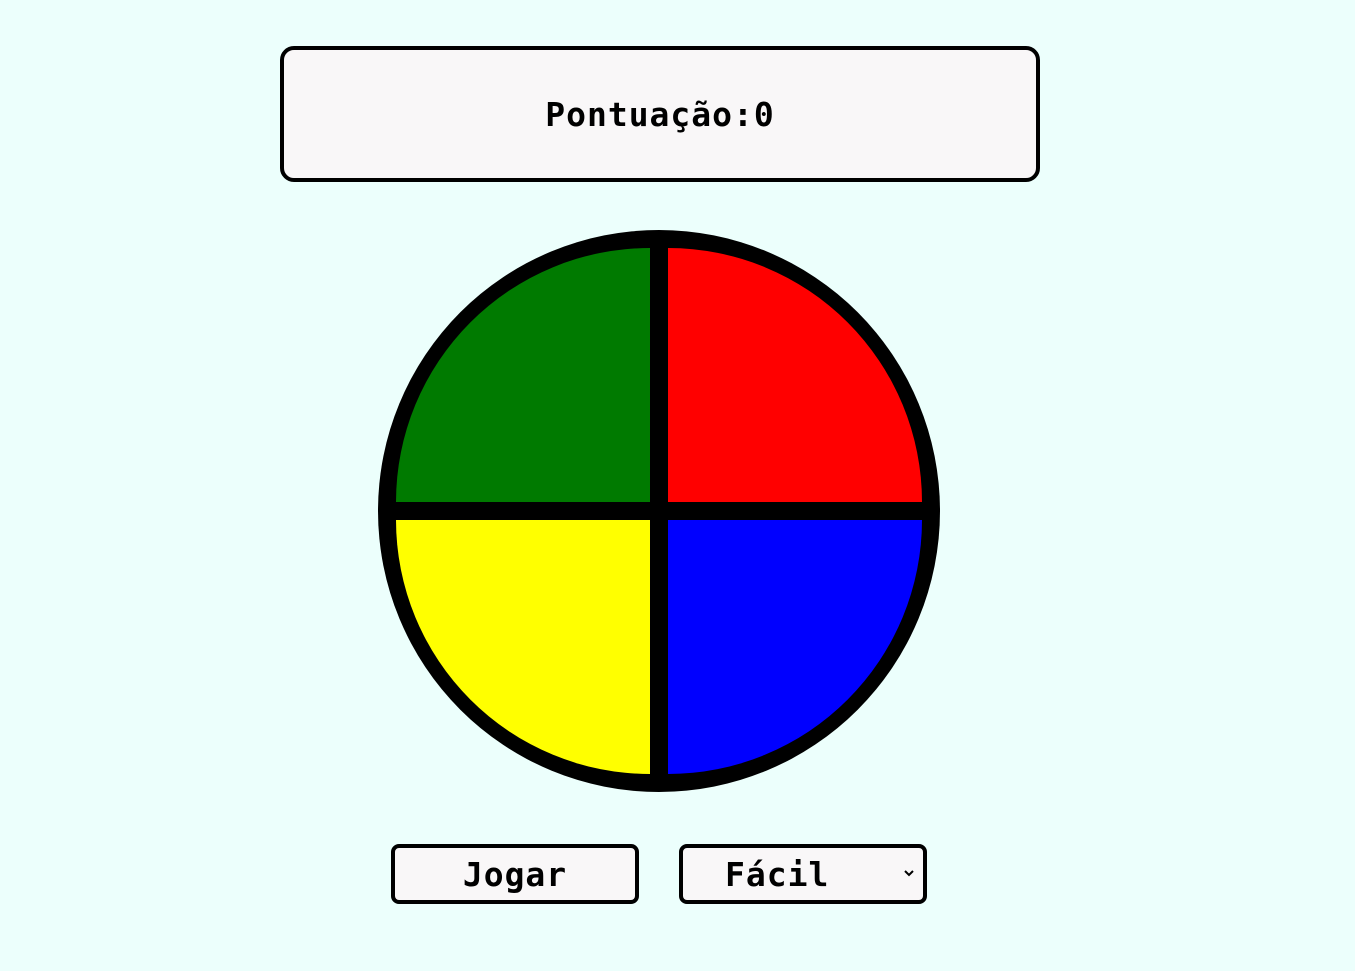 This screenshot has width=1355, height=971. I want to click on play-button: Jogar, so click(515, 874).